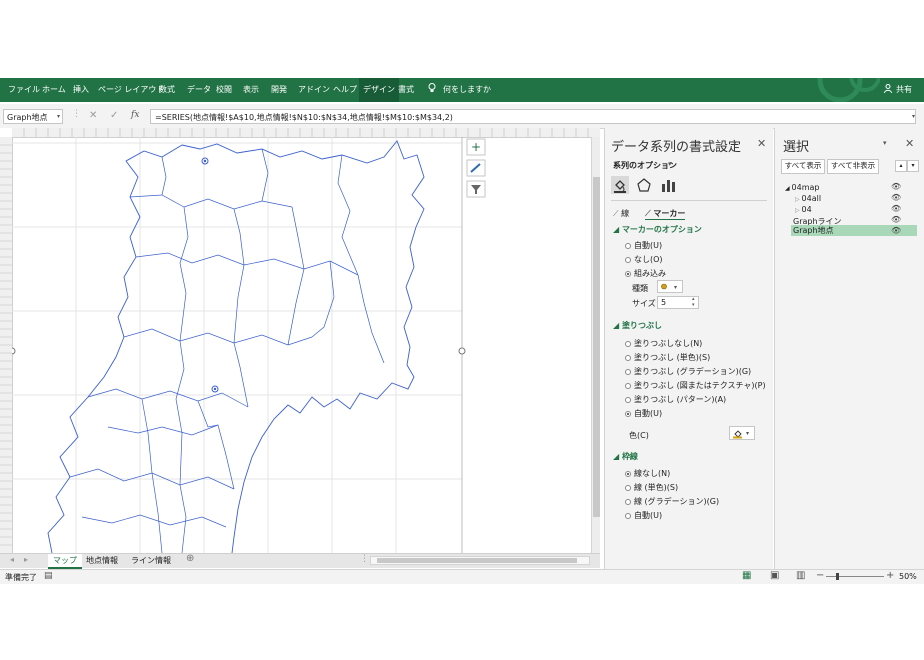 Image resolution: width=924 pixels, height=660 pixels. Describe the element at coordinates (251, 90) in the screenshot. I see `tab-view: 表示` at that location.